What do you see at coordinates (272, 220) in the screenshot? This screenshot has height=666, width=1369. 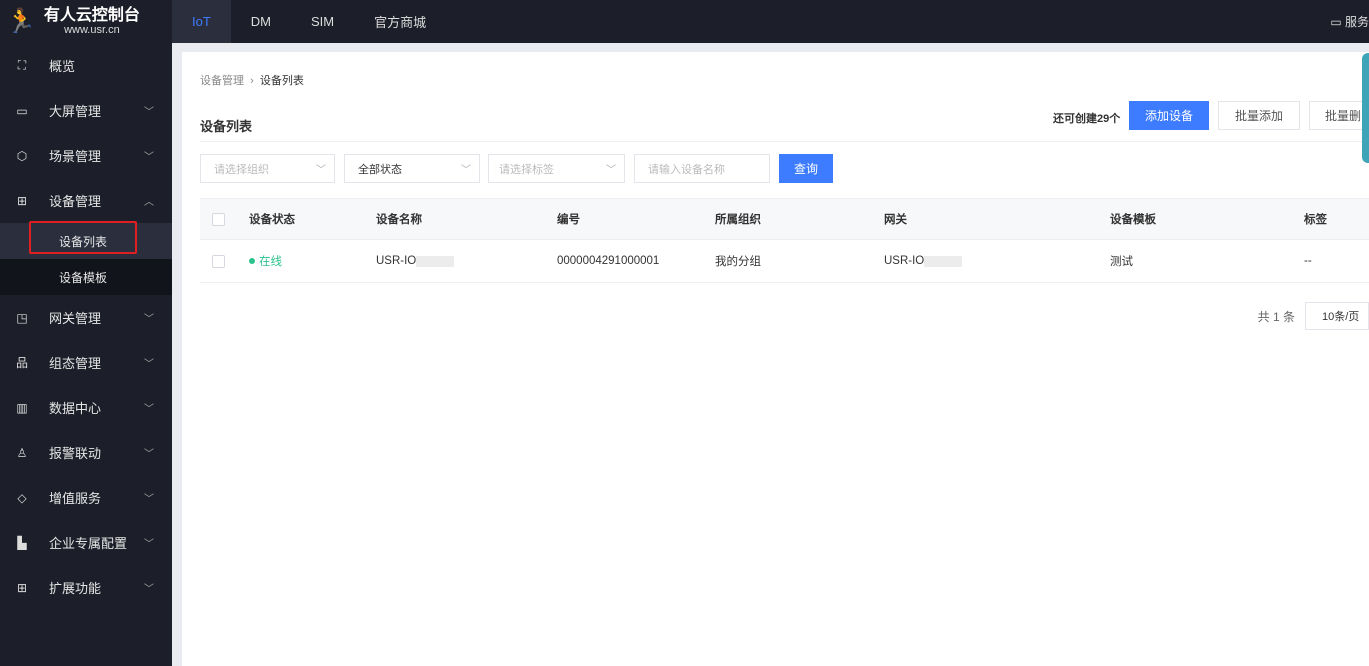 I see `column-header: 设备状态` at bounding box center [272, 220].